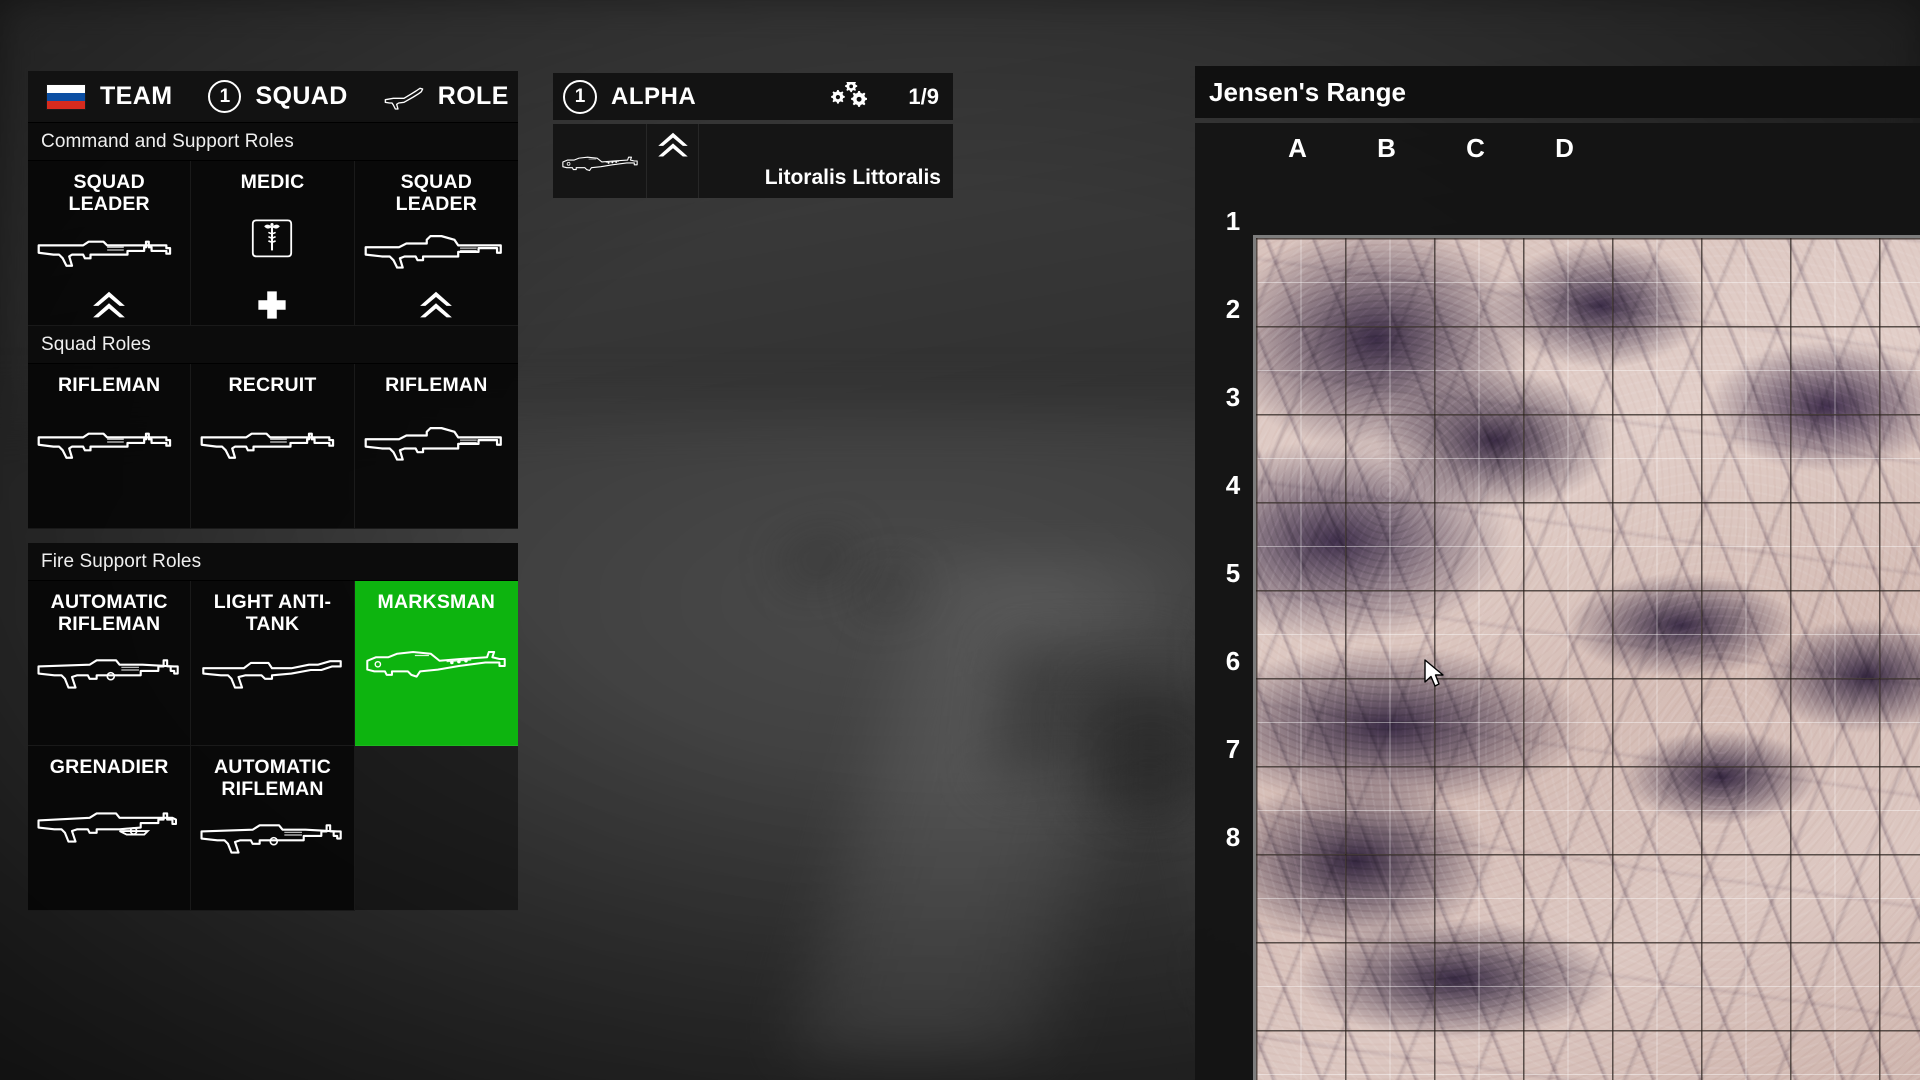  Describe the element at coordinates (1475, 148) in the screenshot. I see `map-column-label-c: C` at that location.